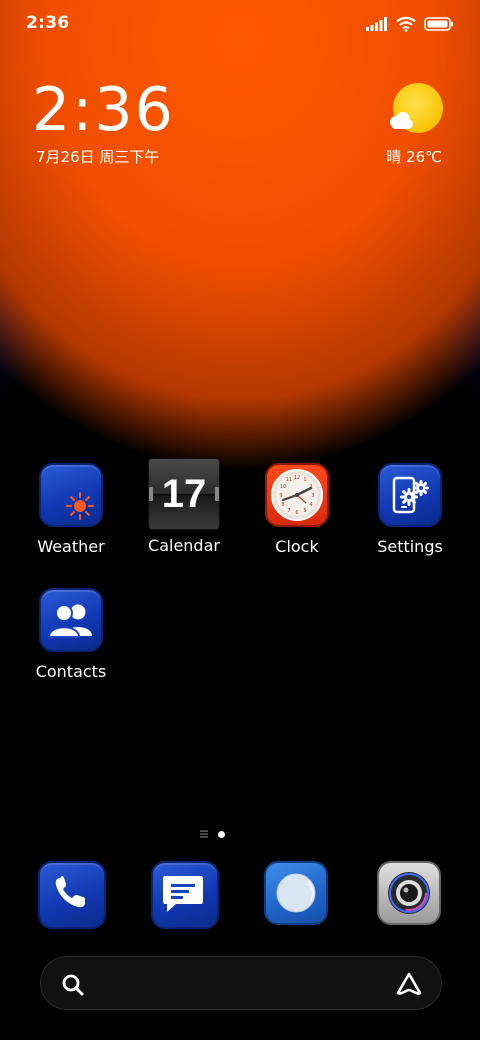 This screenshot has height=1040, width=480. Describe the element at coordinates (376, 24) in the screenshot. I see `signal-icon` at that location.